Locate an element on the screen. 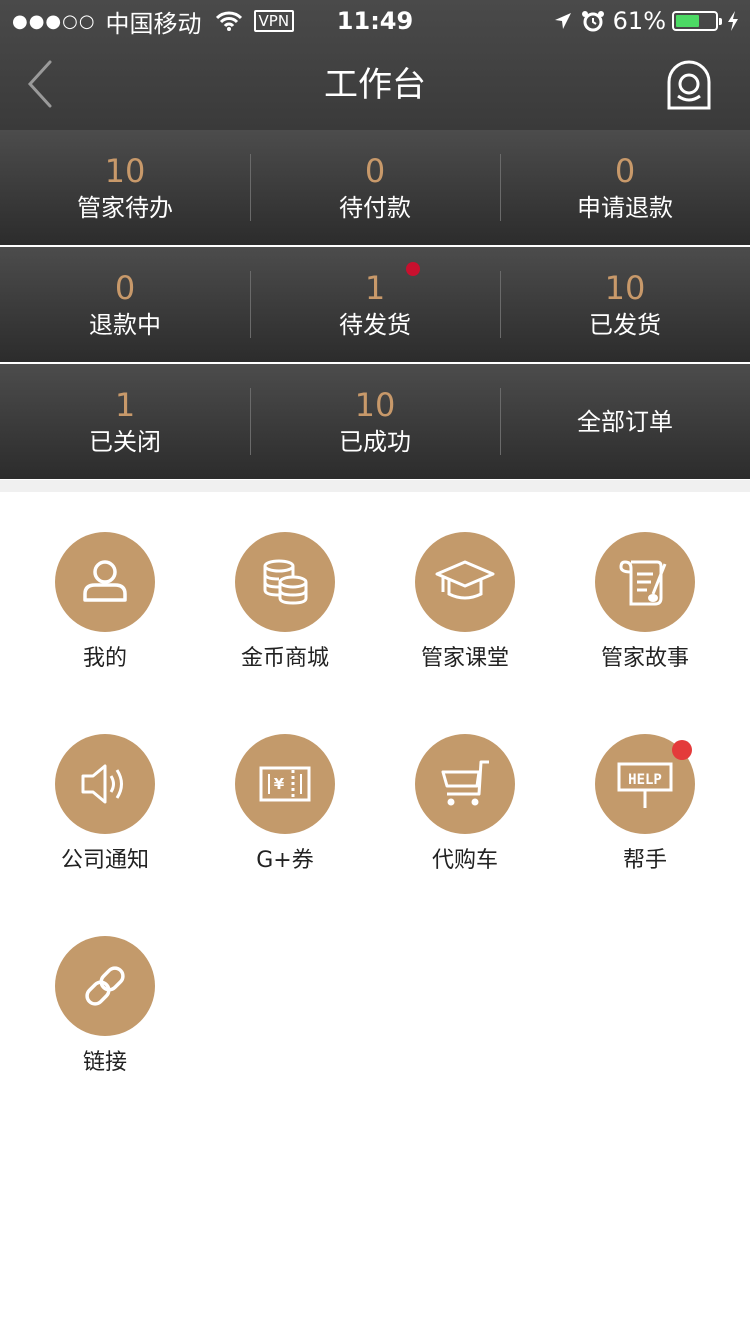 This screenshot has height=1334, width=750. menu-label: 链接 is located at coordinates (104, 1062).